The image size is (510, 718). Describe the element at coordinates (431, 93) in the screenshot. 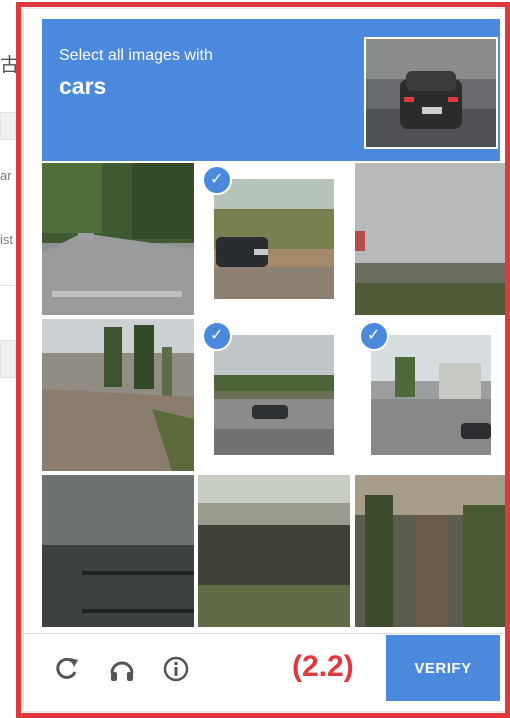

I see `example-image` at that location.